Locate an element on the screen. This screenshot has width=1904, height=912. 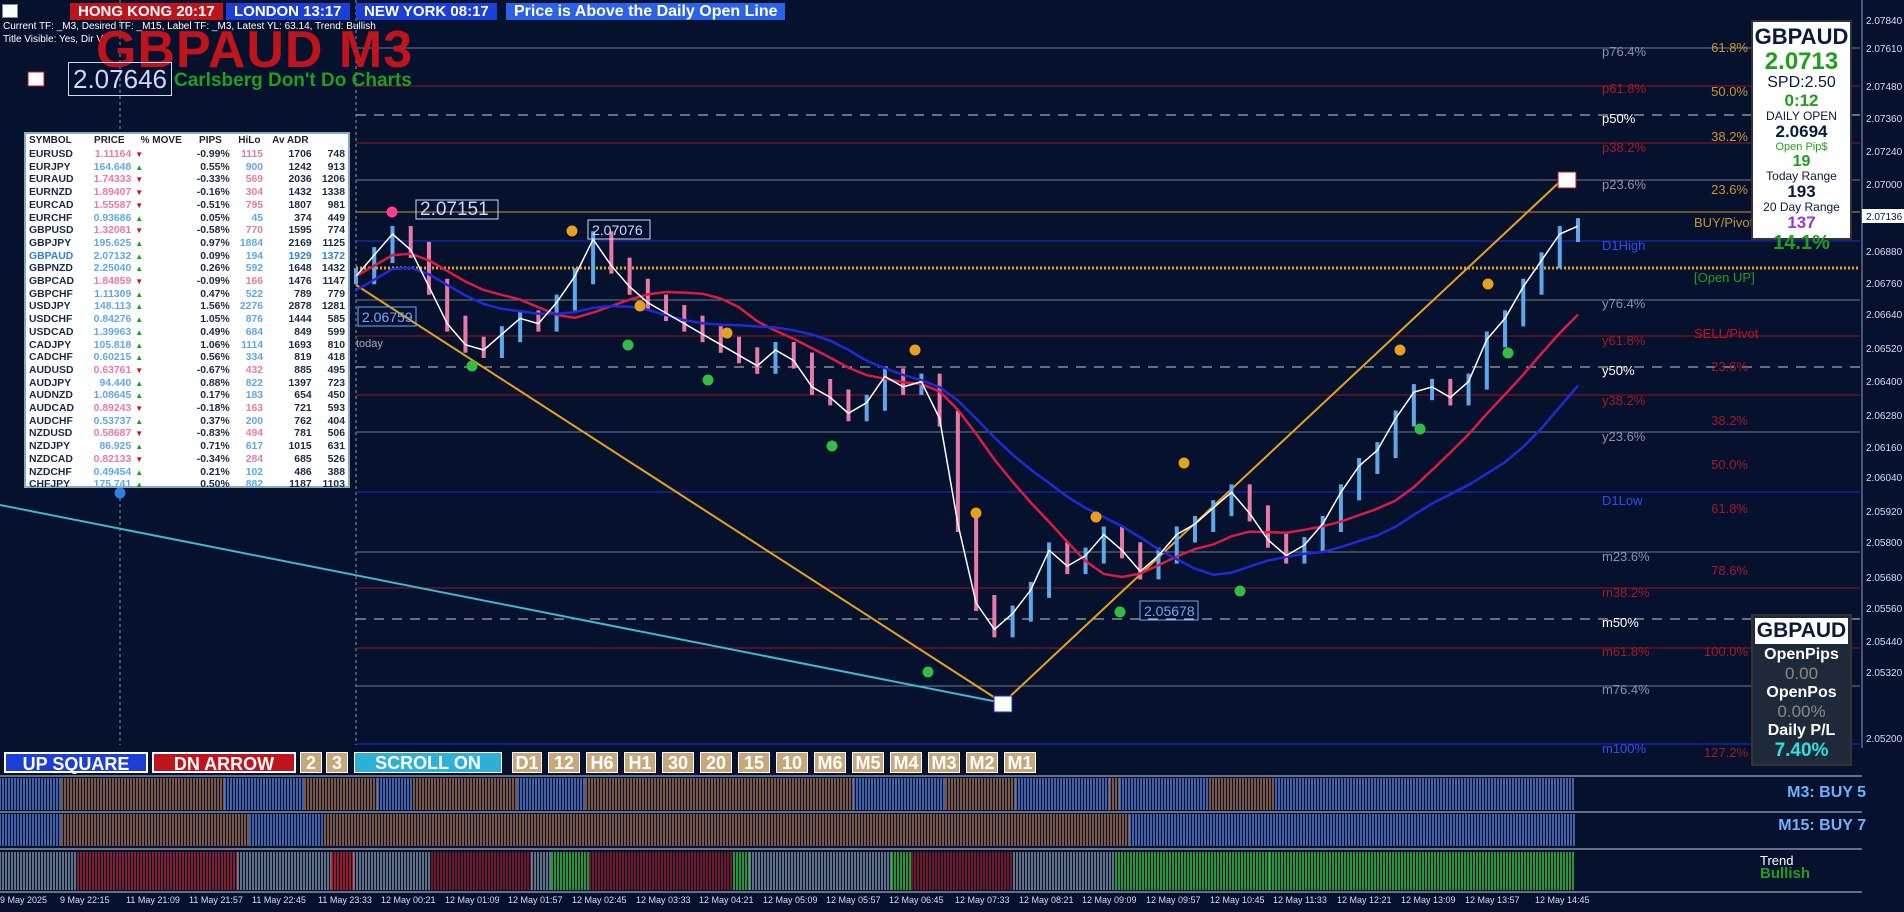
price-tick-label: 2.06400 is located at coordinates (1884, 382).